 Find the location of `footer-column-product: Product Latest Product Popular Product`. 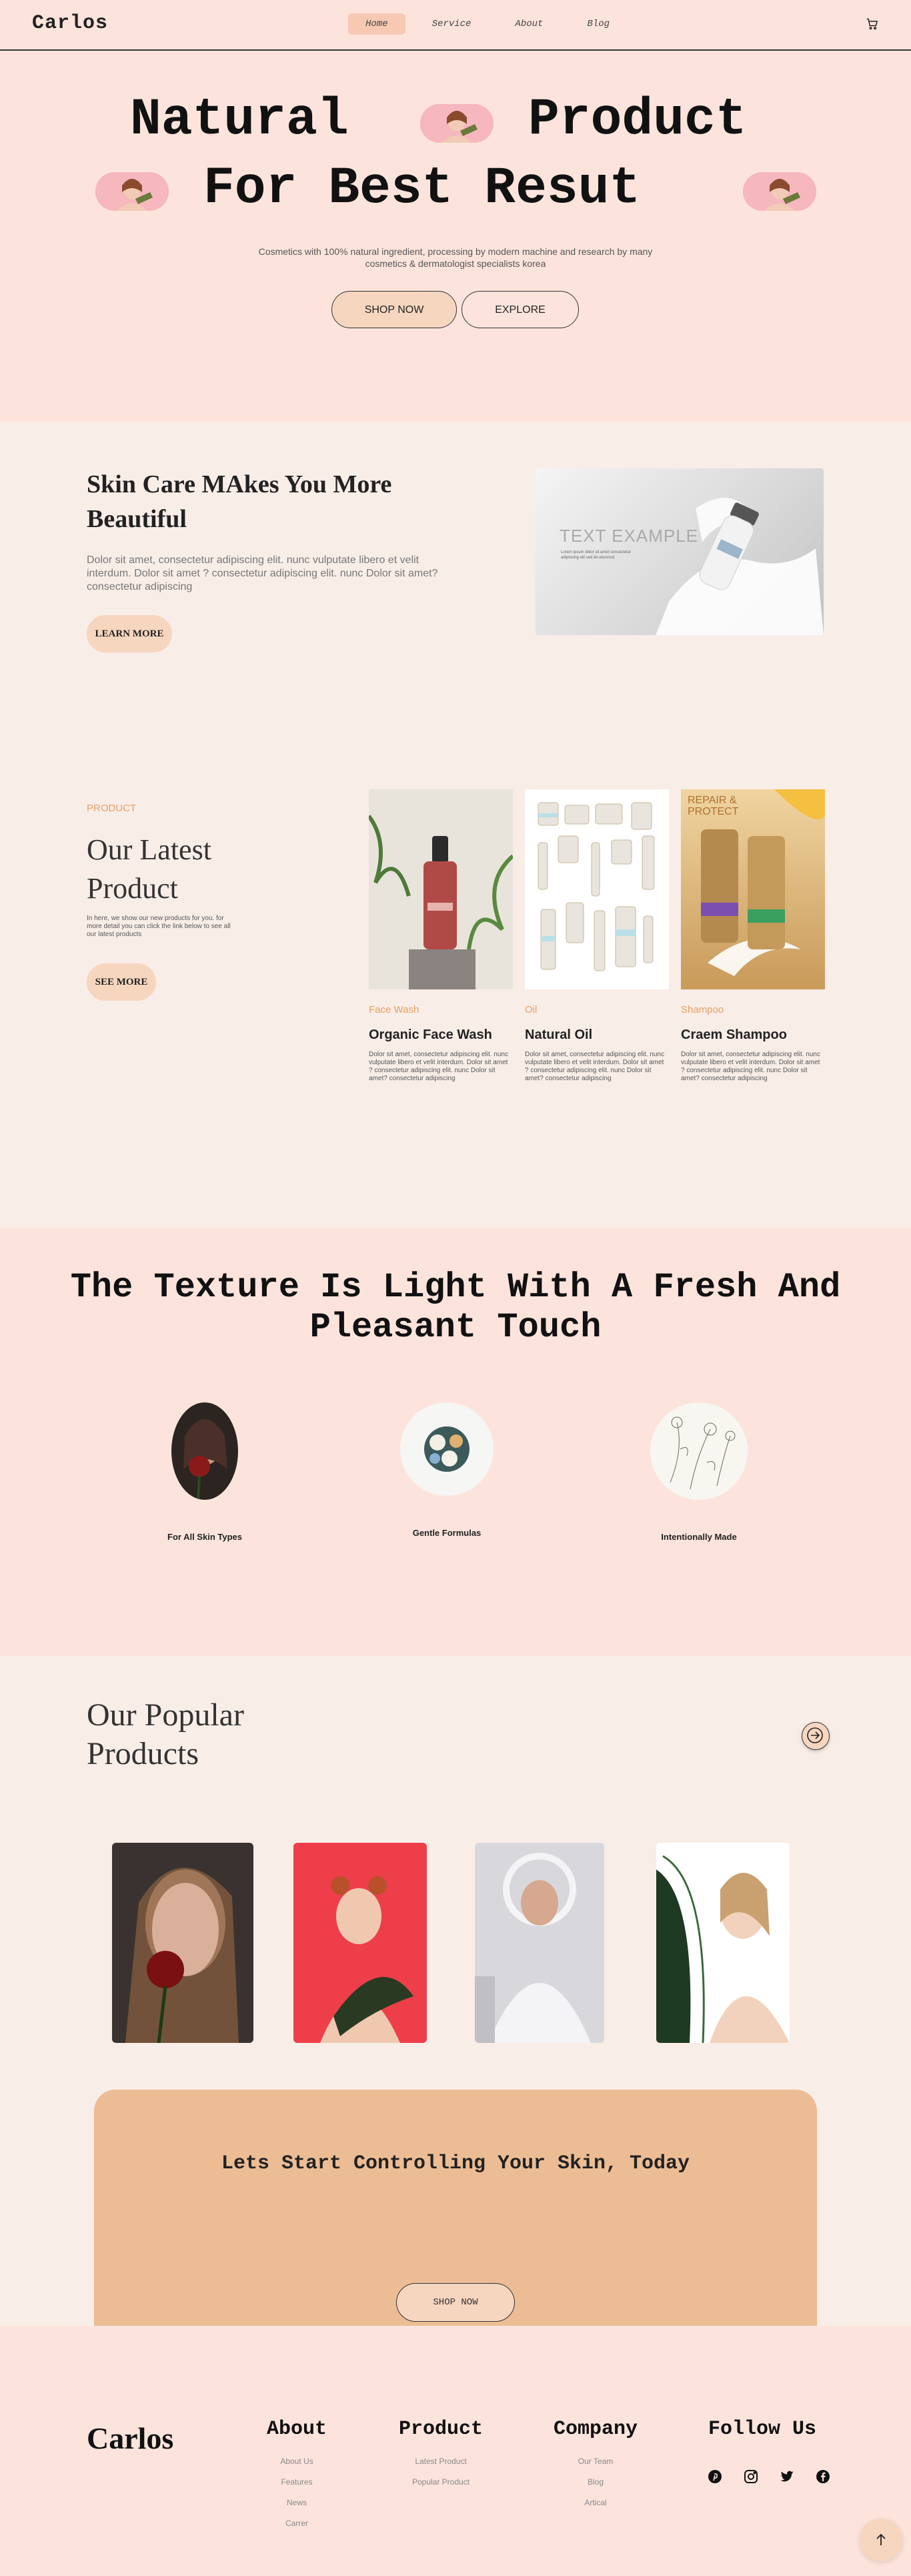

footer-column-product: Product Latest Product Popular Product is located at coordinates (441, 2458).